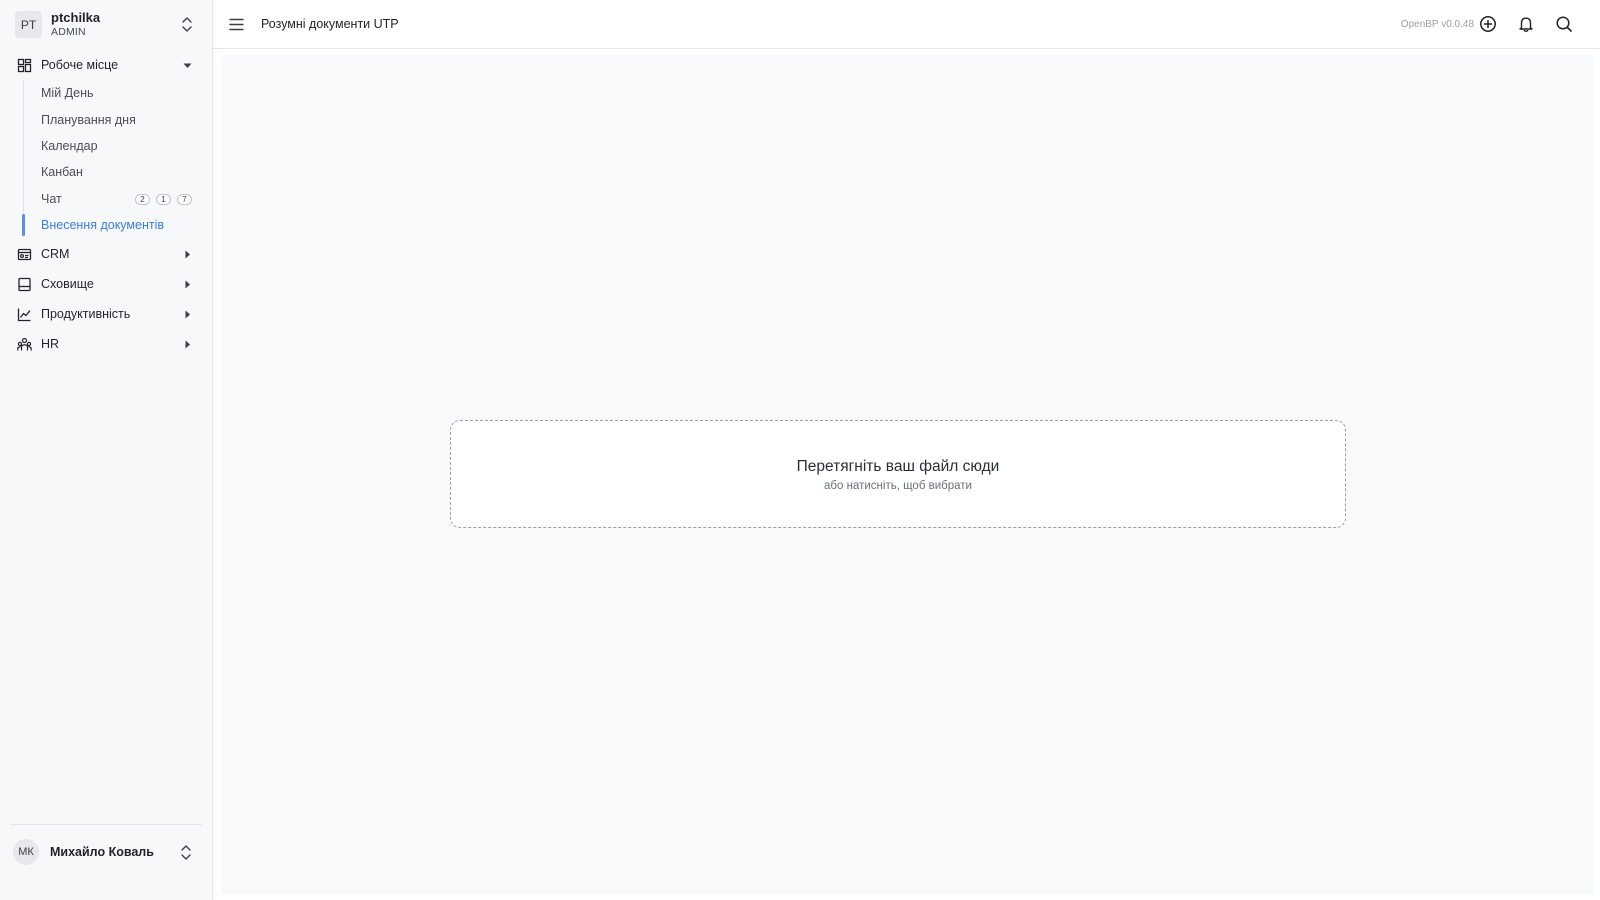 This screenshot has width=1600, height=900. I want to click on search-icon, so click(1564, 24).